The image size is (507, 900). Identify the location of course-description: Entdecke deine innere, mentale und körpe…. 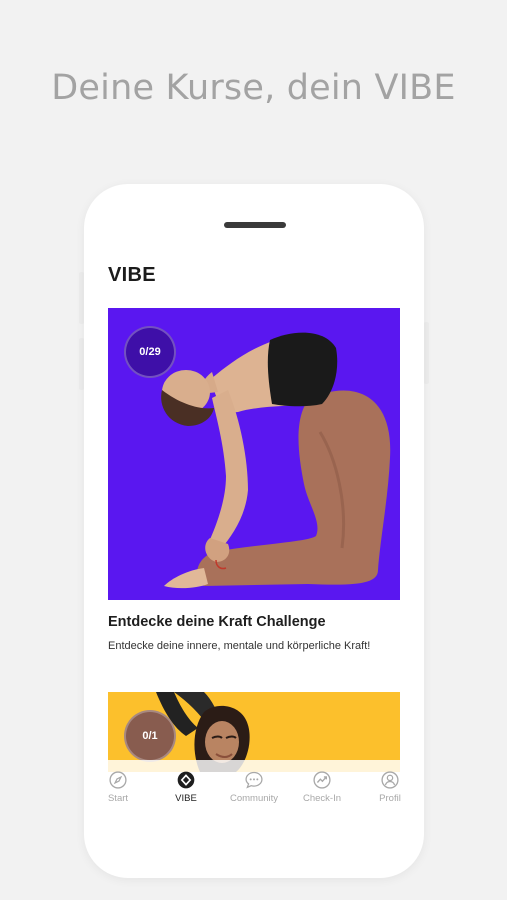
(239, 646).